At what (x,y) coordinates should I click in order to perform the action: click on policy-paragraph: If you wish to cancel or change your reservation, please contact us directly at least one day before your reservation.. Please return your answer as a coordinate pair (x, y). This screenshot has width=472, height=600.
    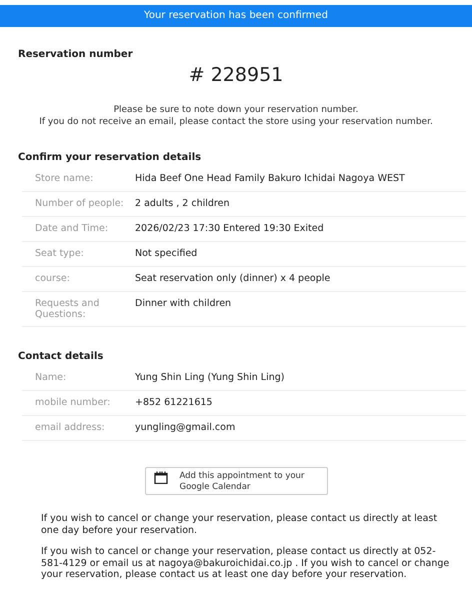
    Looking at the image, I should click on (239, 524).